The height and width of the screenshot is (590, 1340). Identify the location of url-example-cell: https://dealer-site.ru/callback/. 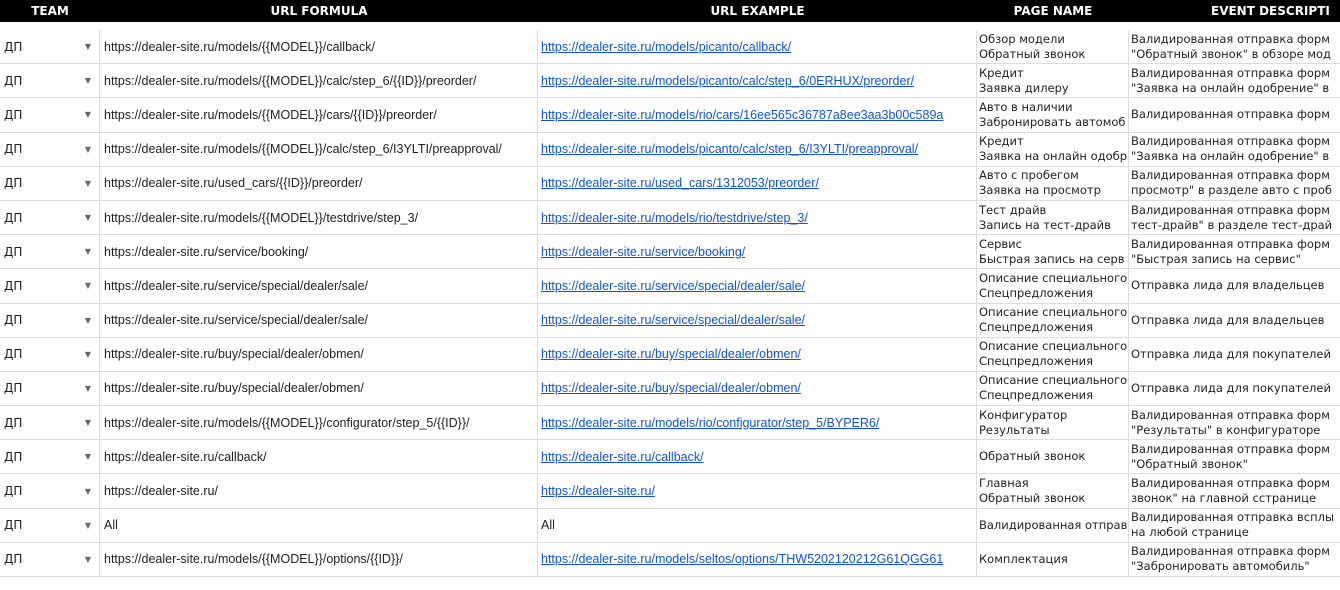
(757, 457).